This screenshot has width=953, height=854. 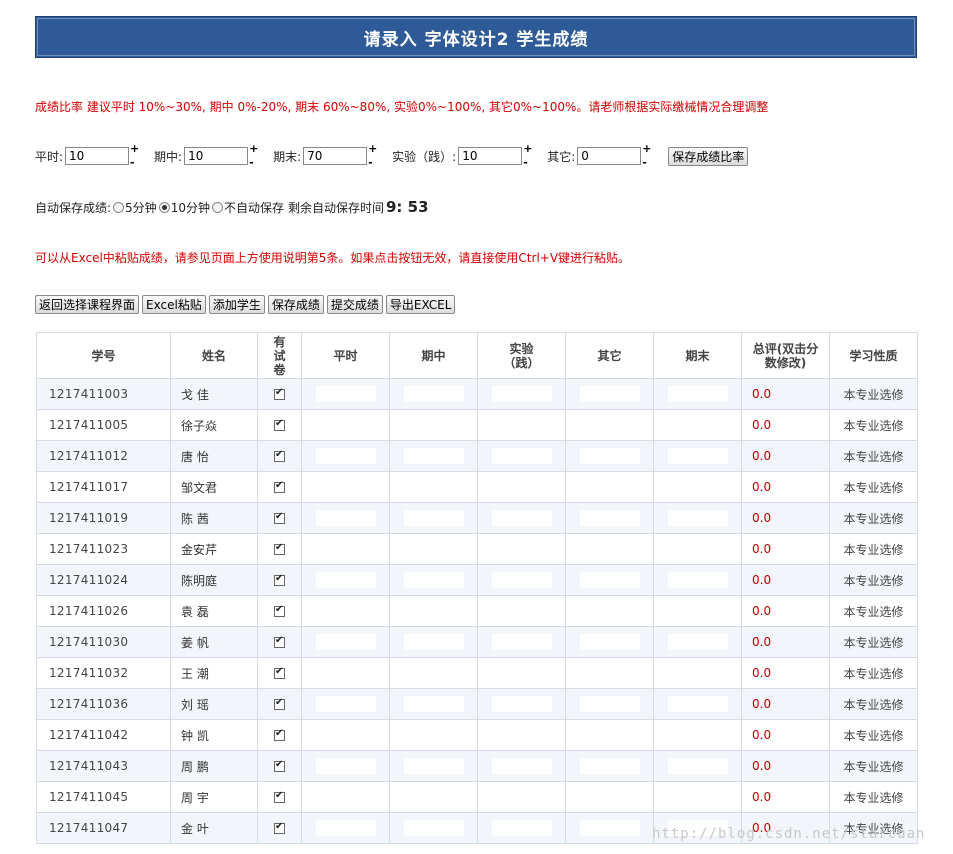 What do you see at coordinates (87, 304) in the screenshot?
I see `back-button: 返回选择课程界面` at bounding box center [87, 304].